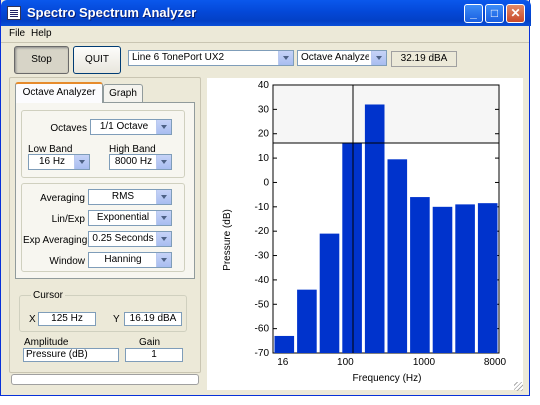 The width and height of the screenshot is (540, 405). I want to click on y-tick-label: -40, so click(262, 280).